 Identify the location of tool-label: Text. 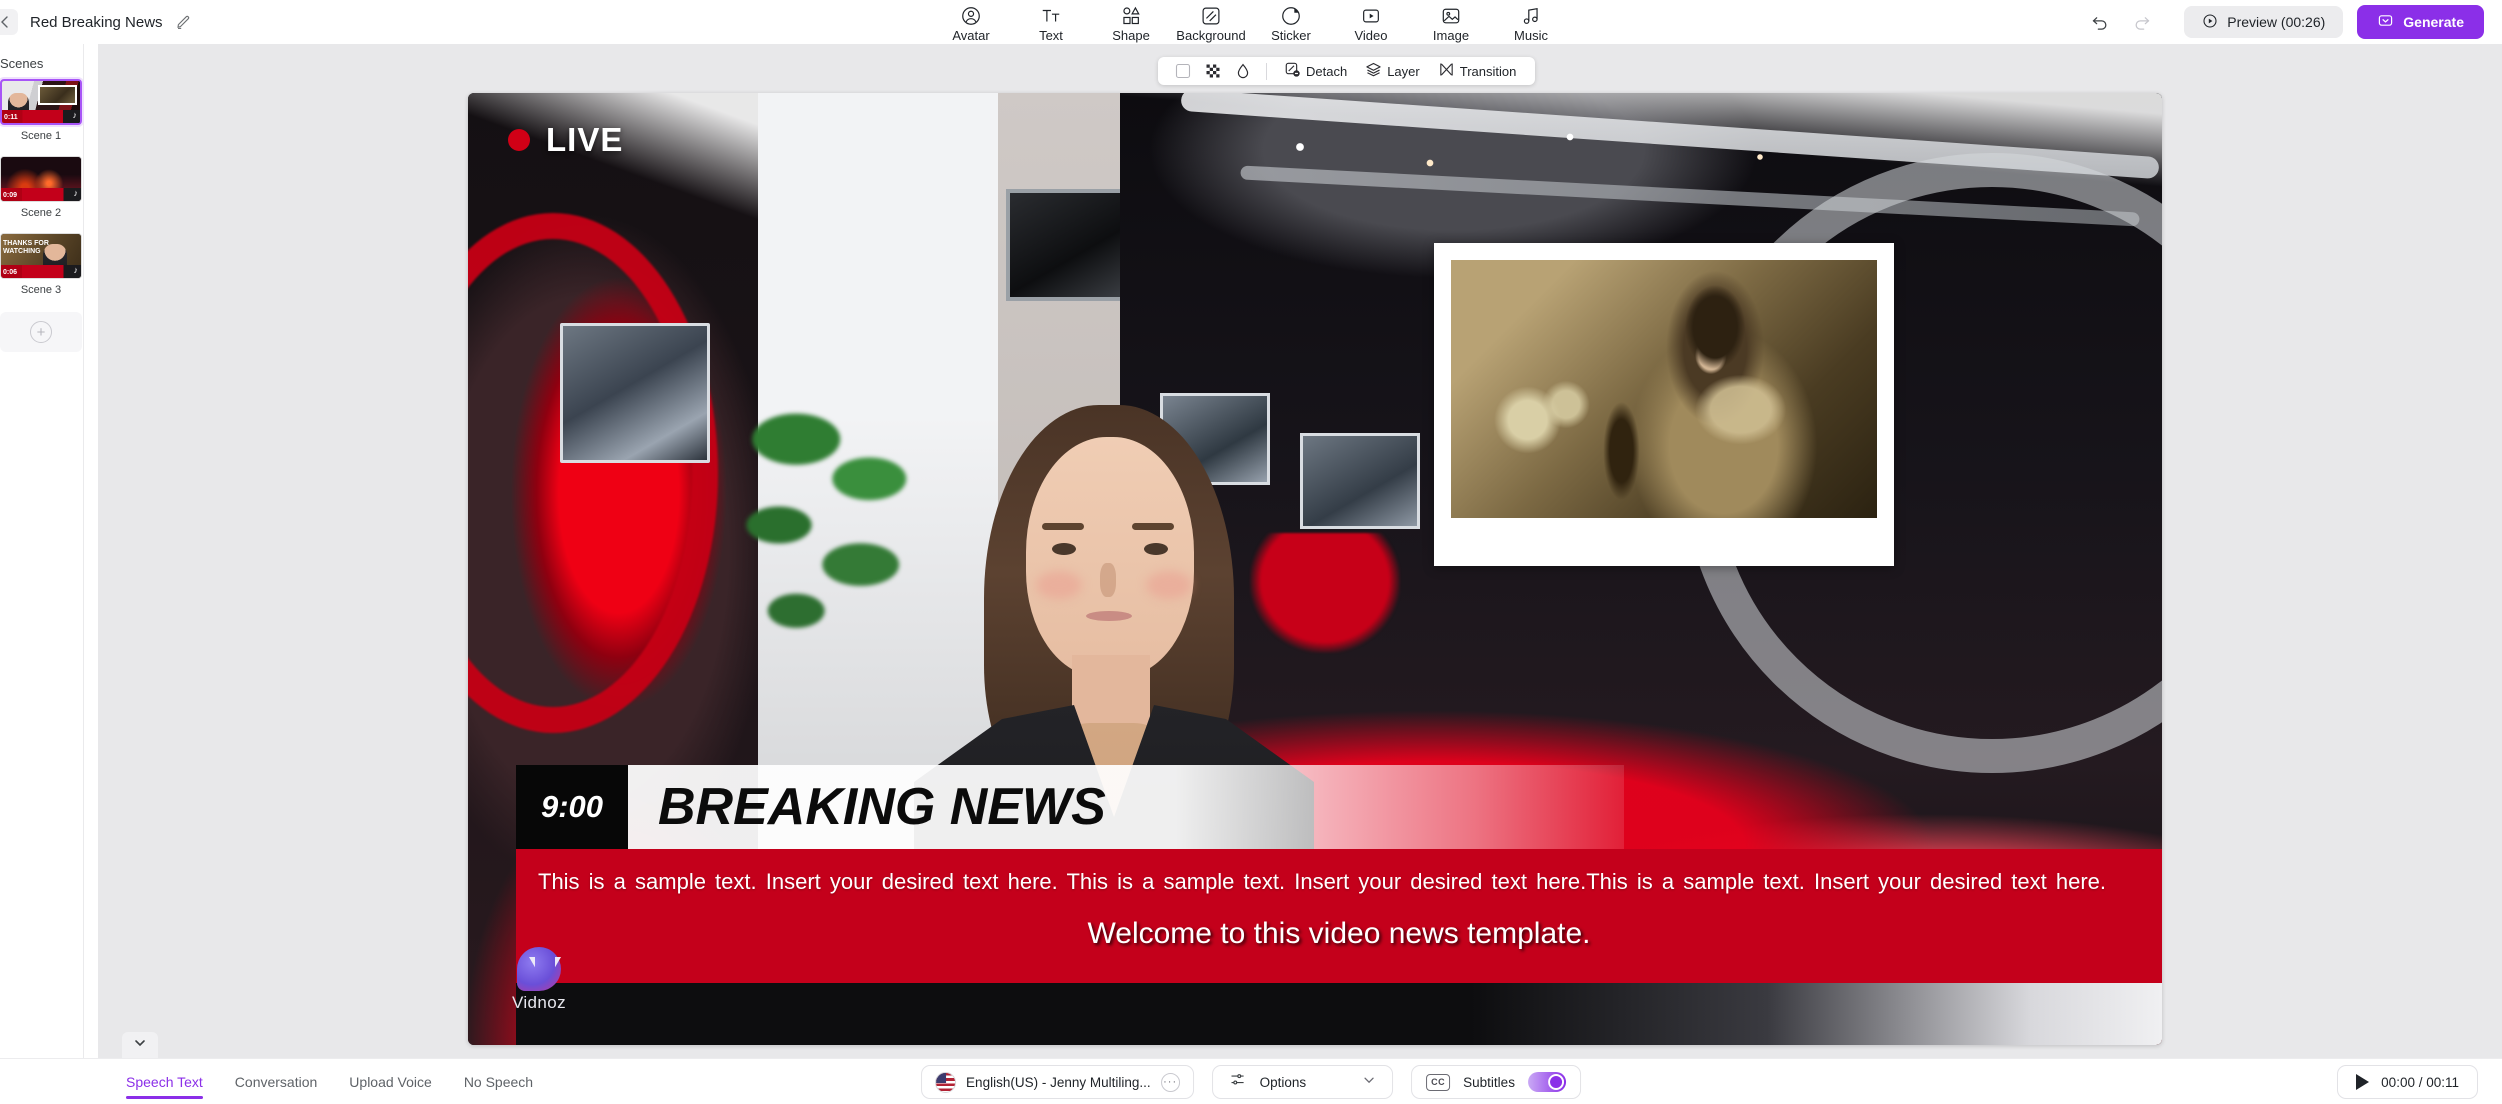
(1051, 35).